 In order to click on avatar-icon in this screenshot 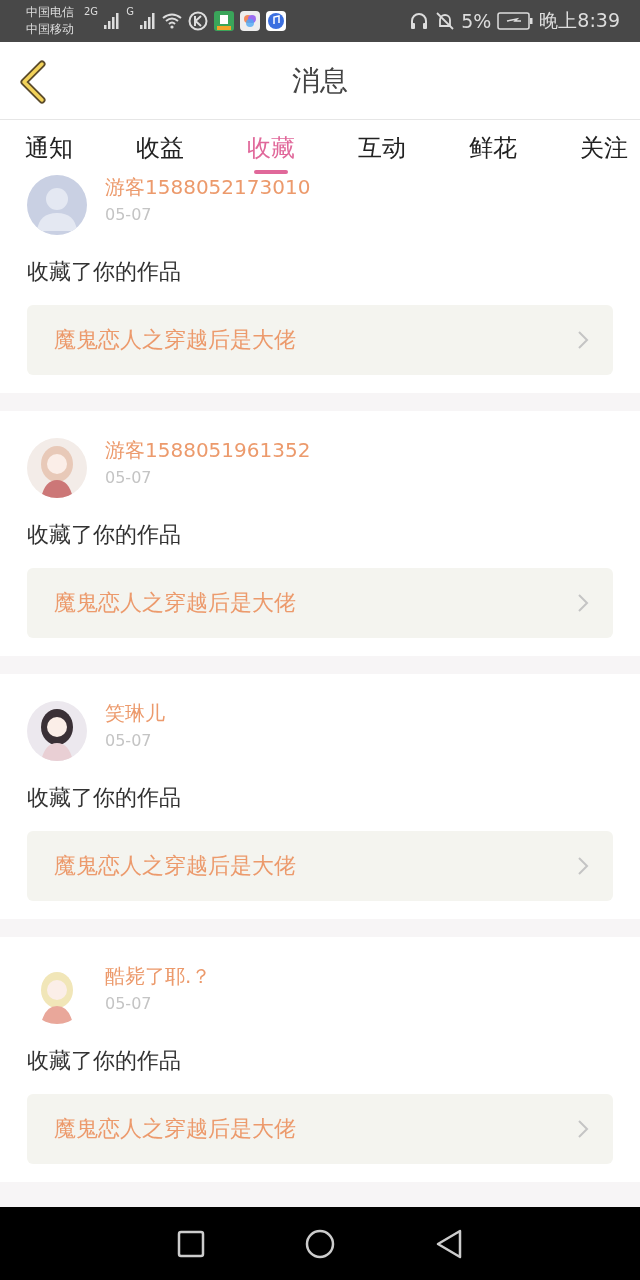, I will do `click(57, 205)`.